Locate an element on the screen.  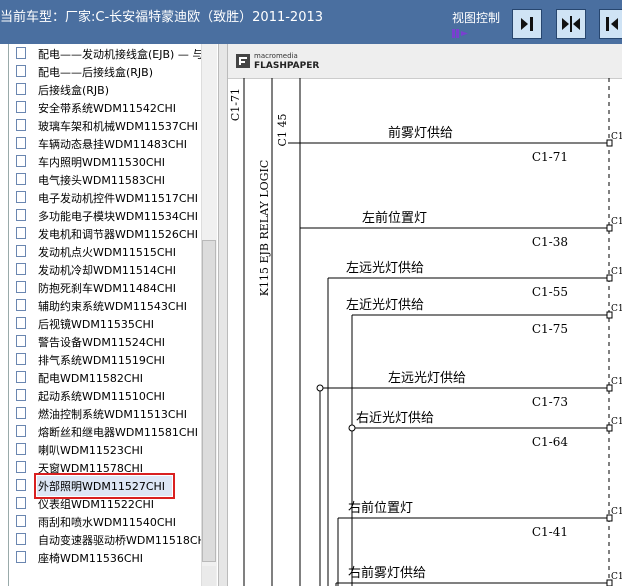
fit-page-icon is located at coordinates (527, 24).